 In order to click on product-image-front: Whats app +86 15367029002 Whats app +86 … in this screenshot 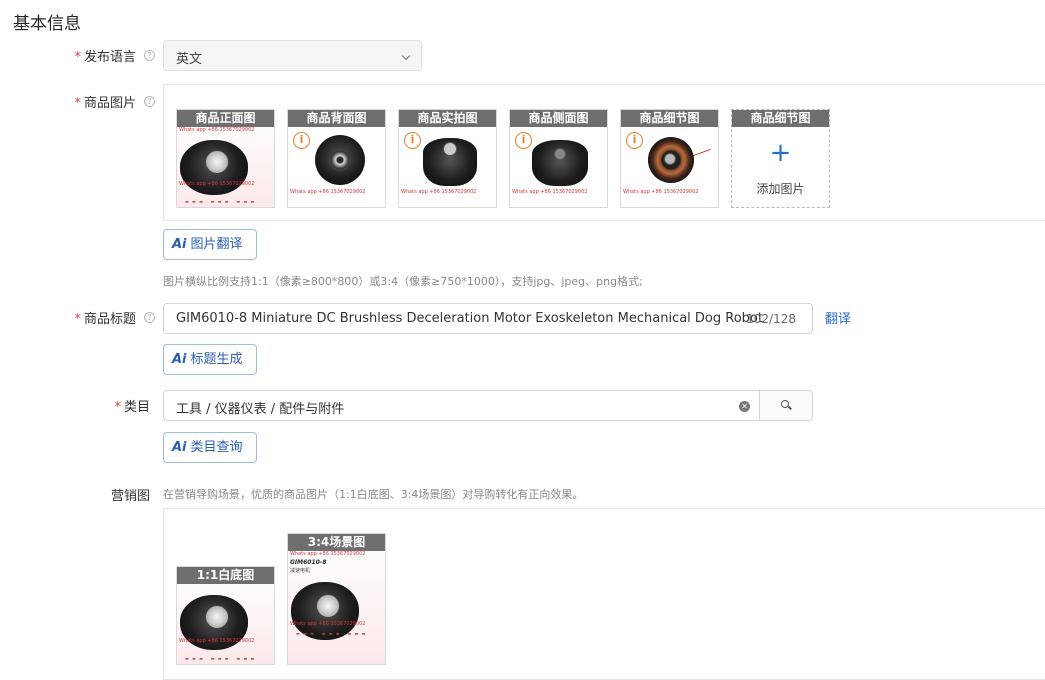, I will do `click(225, 158)`.